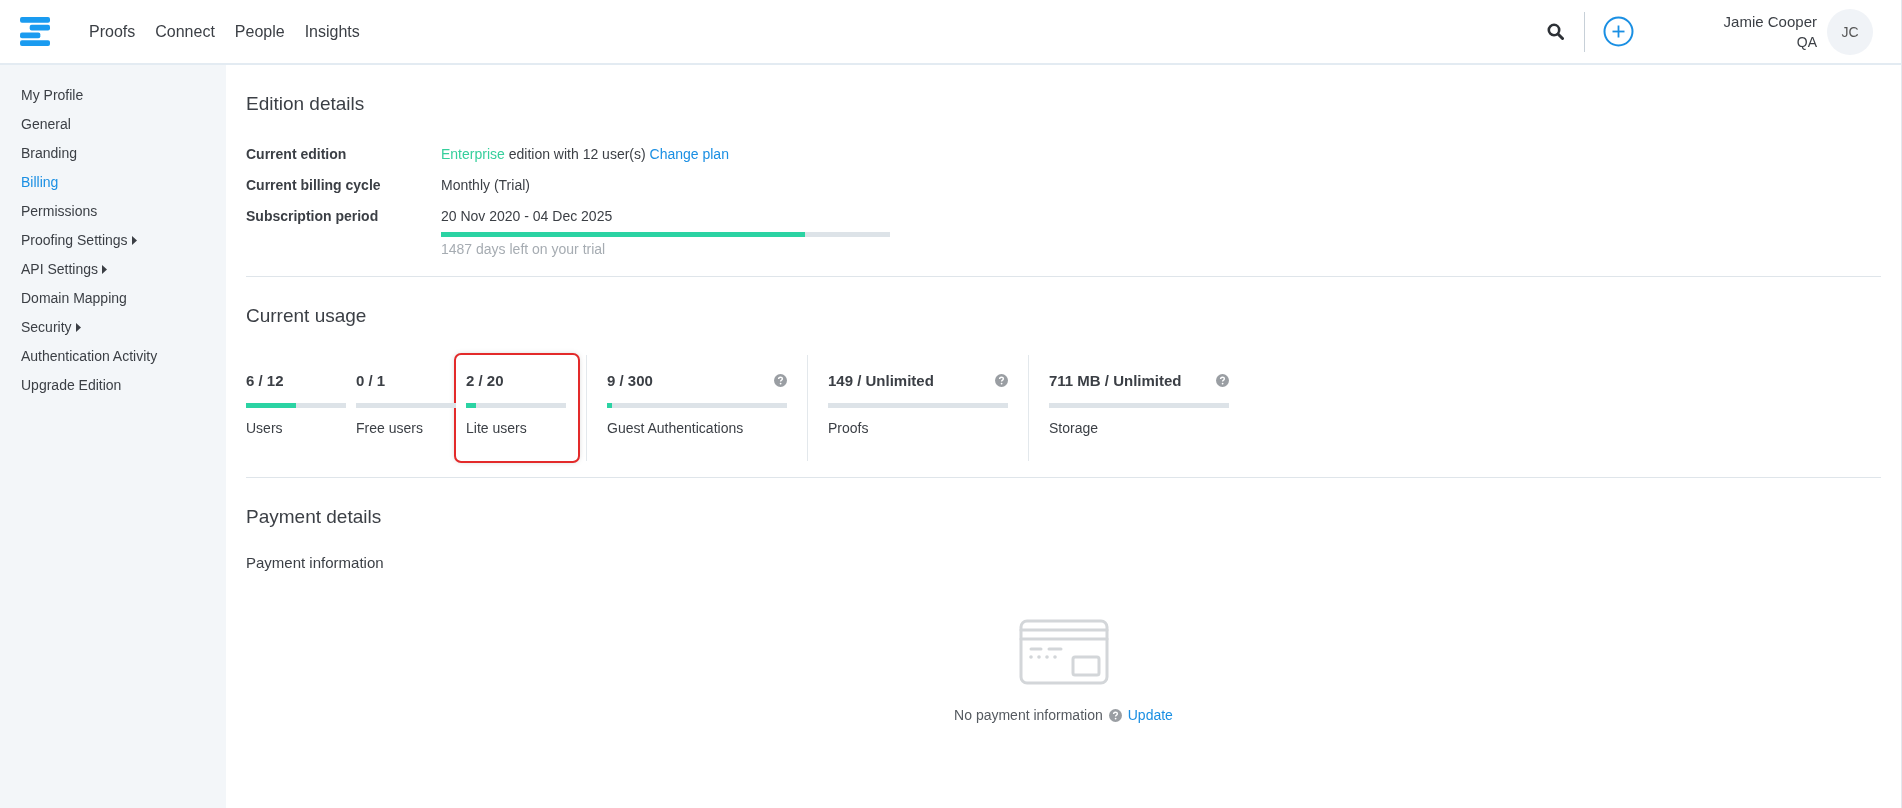 This screenshot has height=808, width=1902. What do you see at coordinates (849, 428) in the screenshot?
I see `usage-label: Proofs` at bounding box center [849, 428].